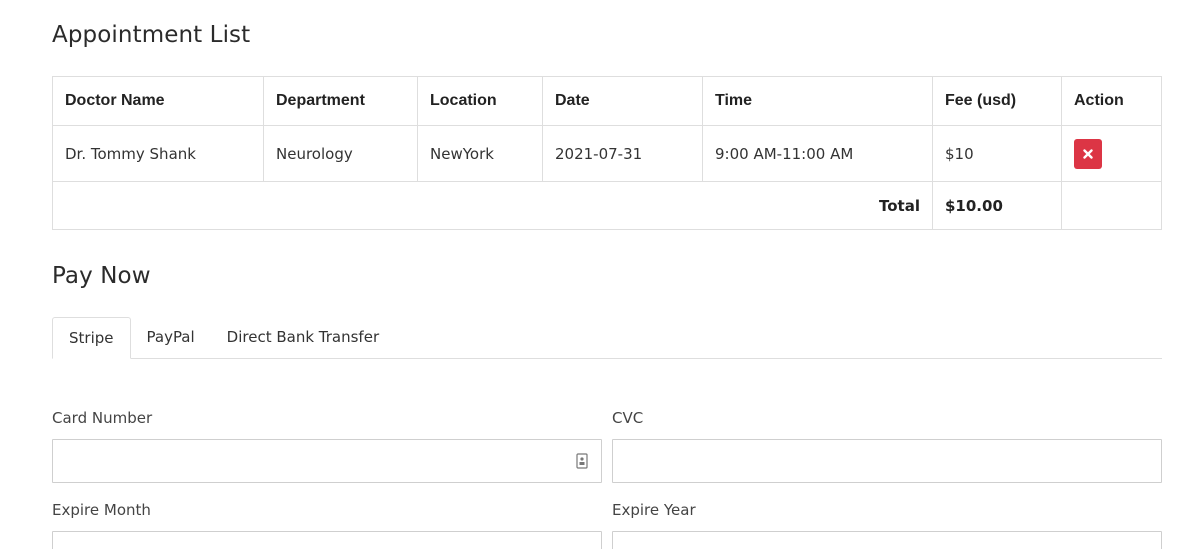 The image size is (1191, 549). I want to click on card-number-label: Card Number, so click(102, 418).